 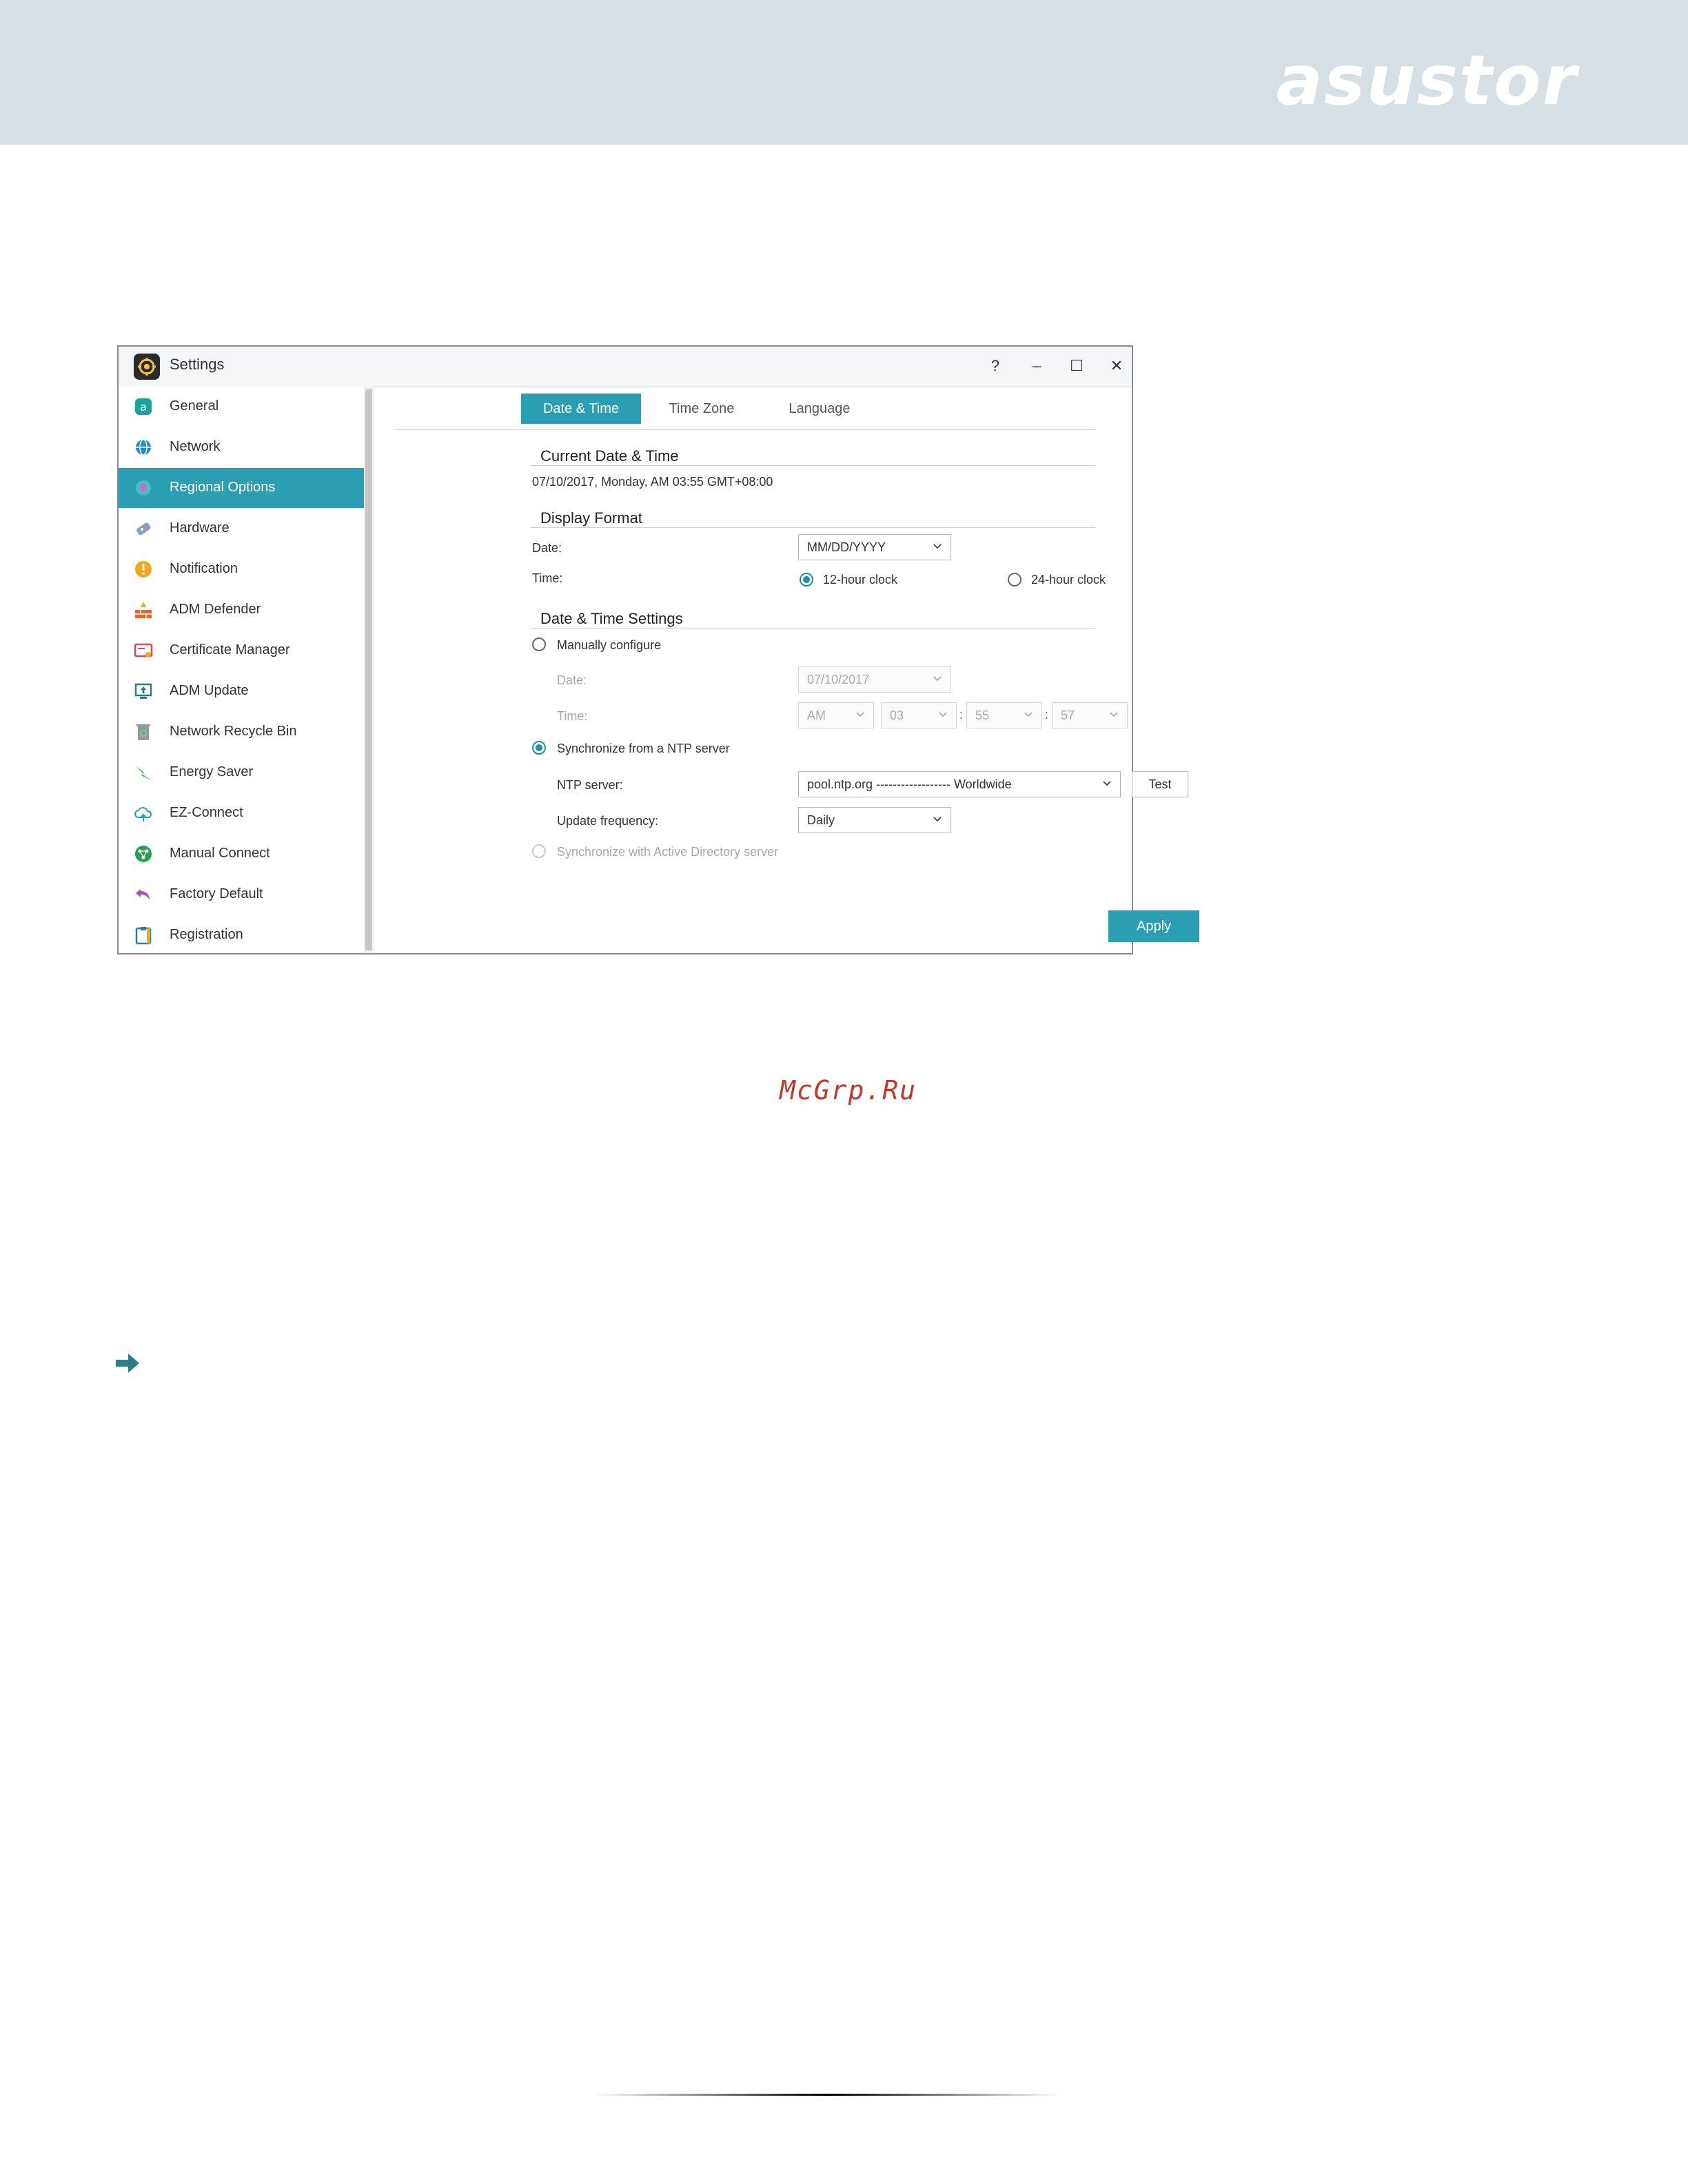 What do you see at coordinates (539, 644) in the screenshot?
I see `manual-configure-radio` at bounding box center [539, 644].